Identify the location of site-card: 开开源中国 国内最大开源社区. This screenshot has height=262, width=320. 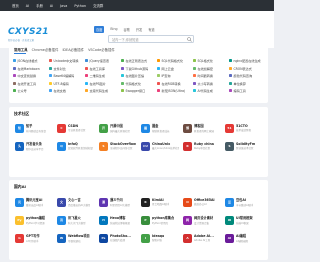
(118, 128).